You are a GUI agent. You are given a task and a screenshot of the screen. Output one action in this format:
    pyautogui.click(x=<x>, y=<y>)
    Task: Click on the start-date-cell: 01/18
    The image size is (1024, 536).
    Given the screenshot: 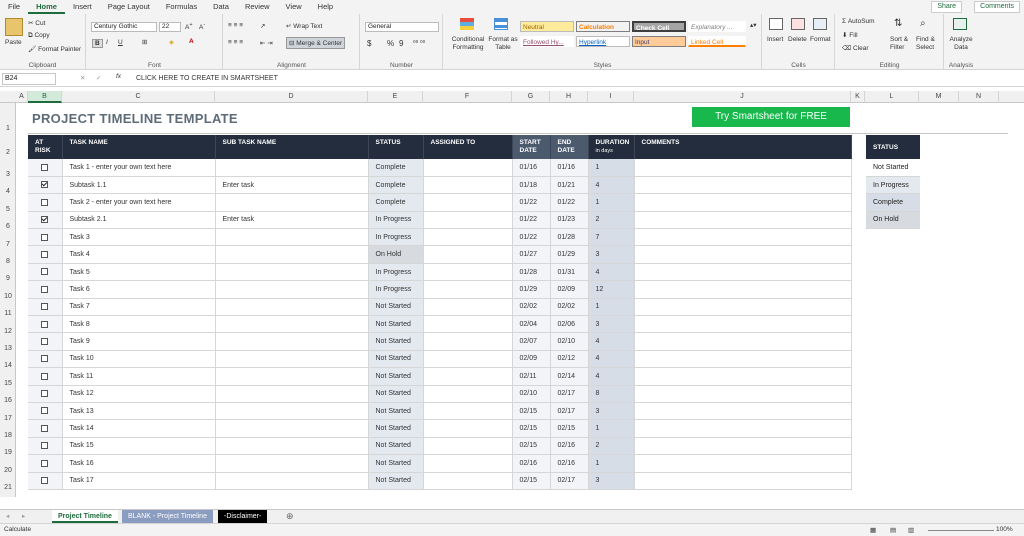 What is the action you would take?
    pyautogui.click(x=531, y=185)
    